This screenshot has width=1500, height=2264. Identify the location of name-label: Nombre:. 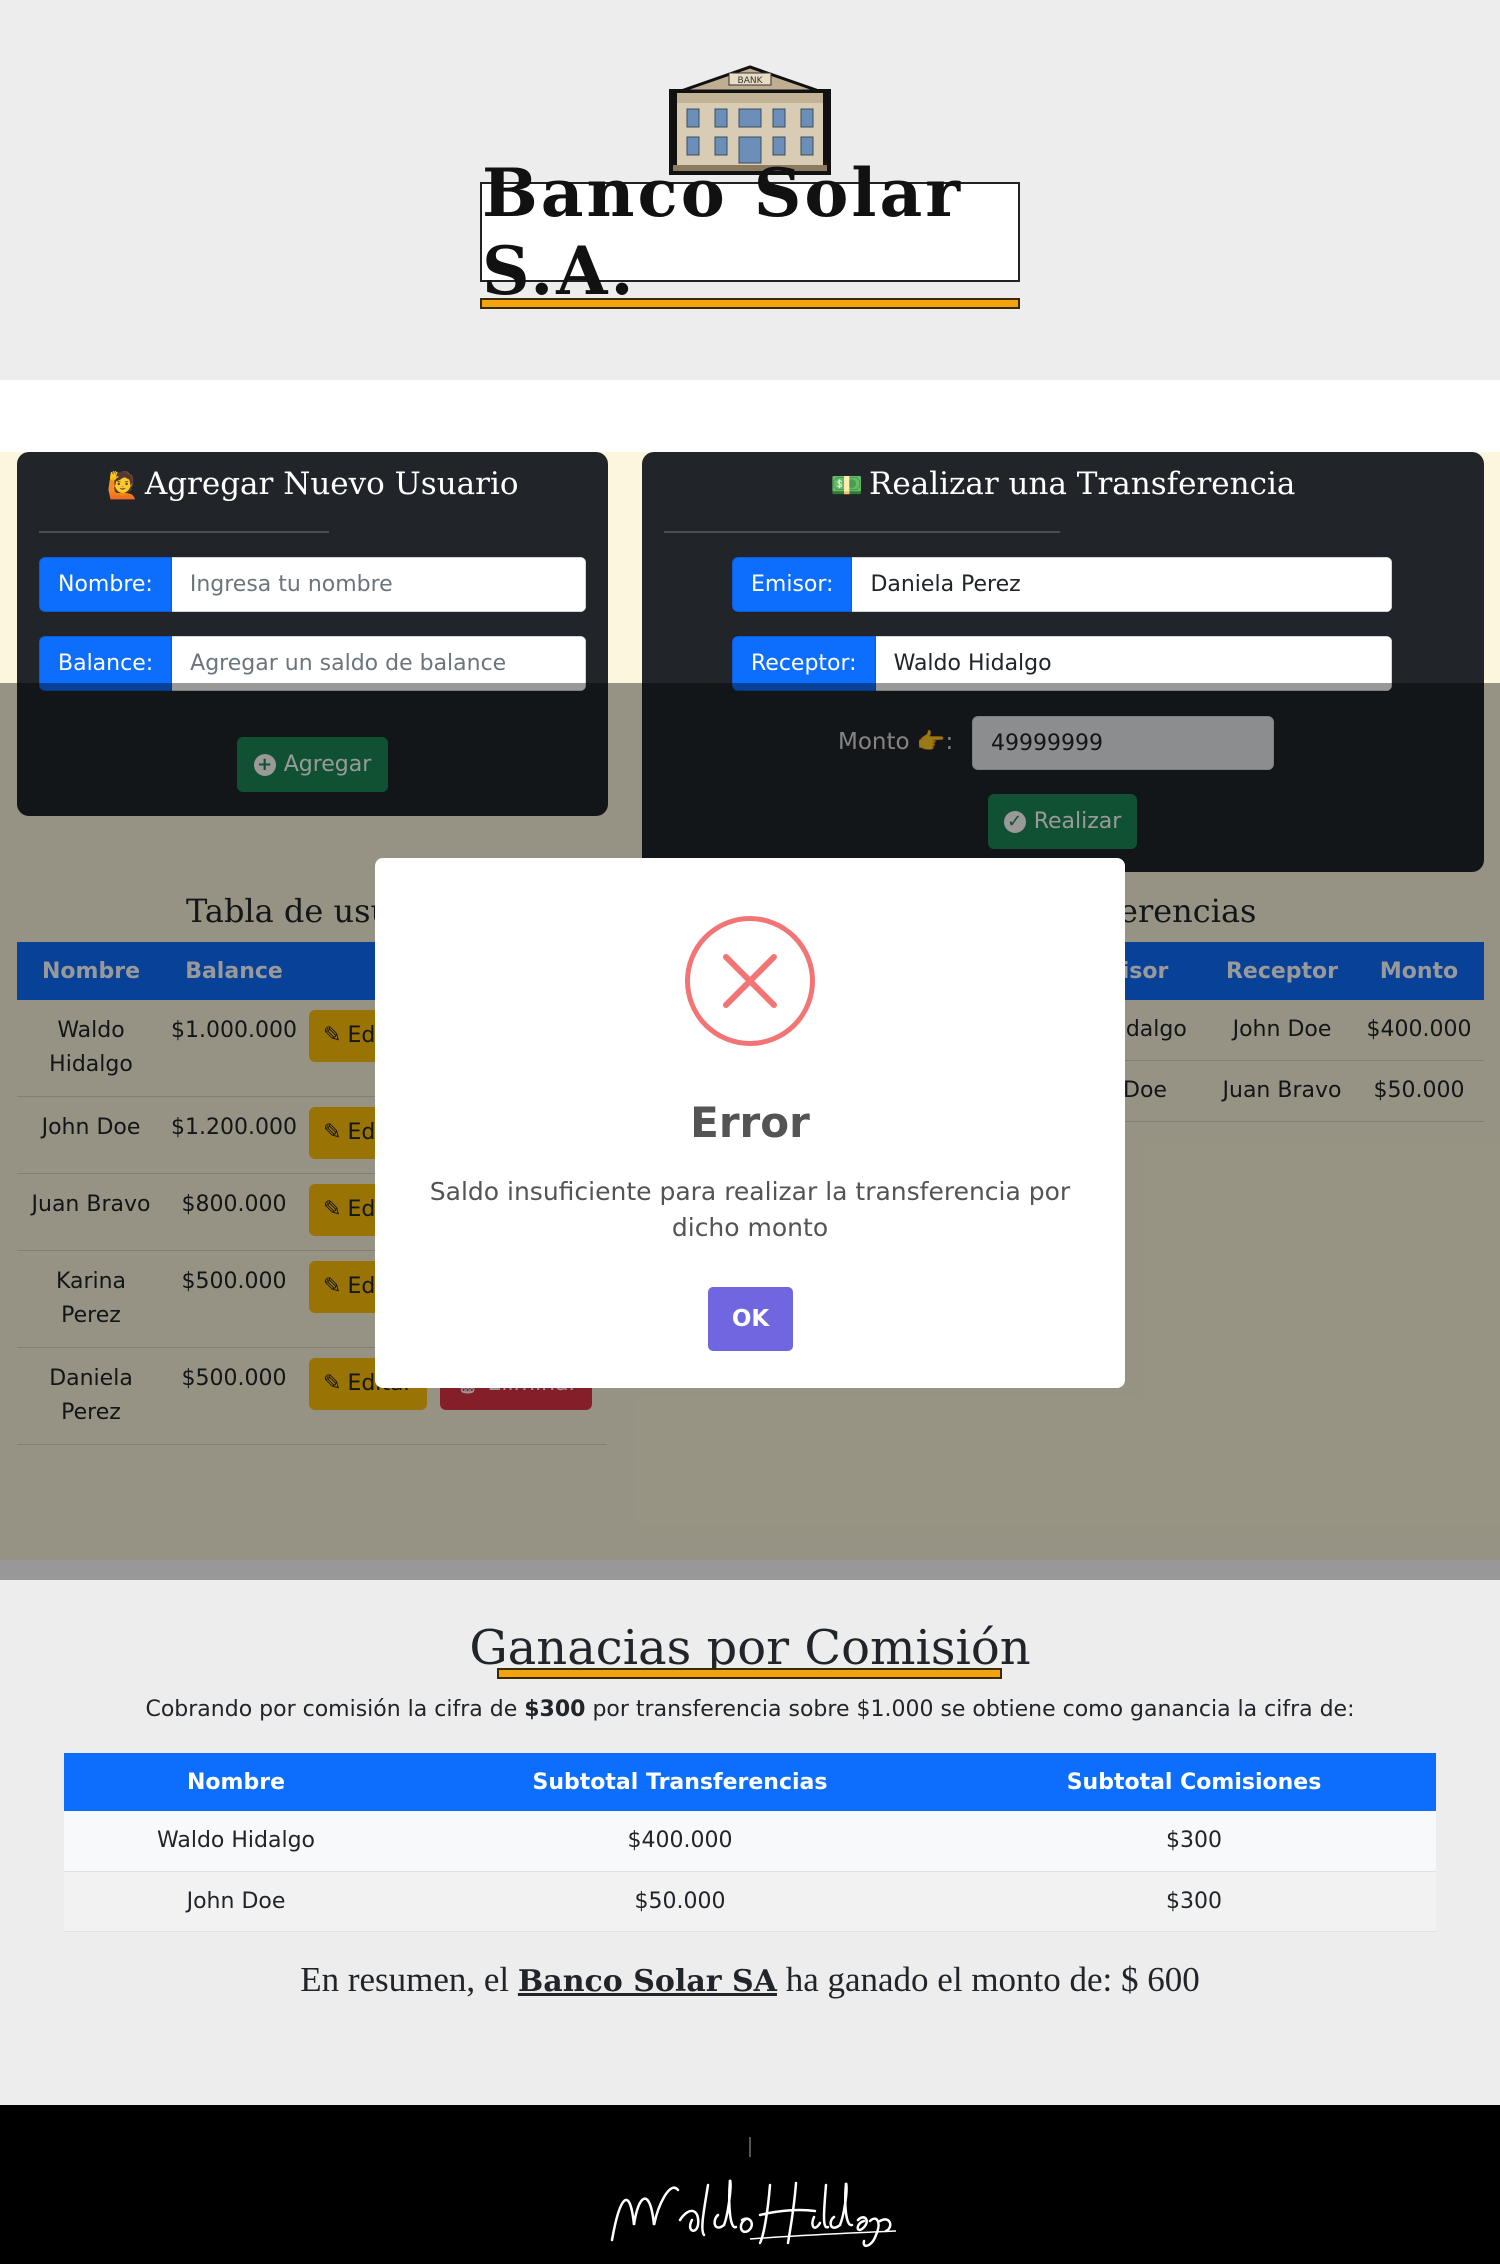
(105, 584).